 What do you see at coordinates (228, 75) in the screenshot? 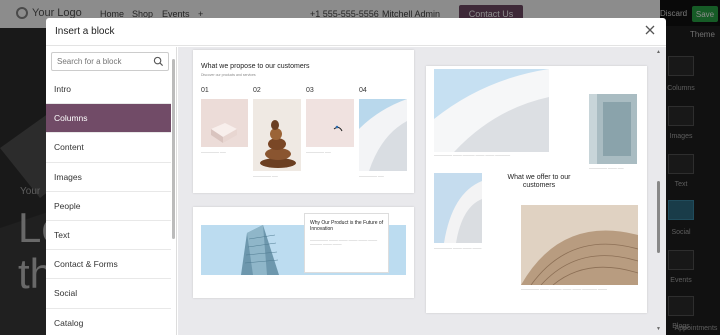
I see `block1-subtitle: Discover our products and services` at bounding box center [228, 75].